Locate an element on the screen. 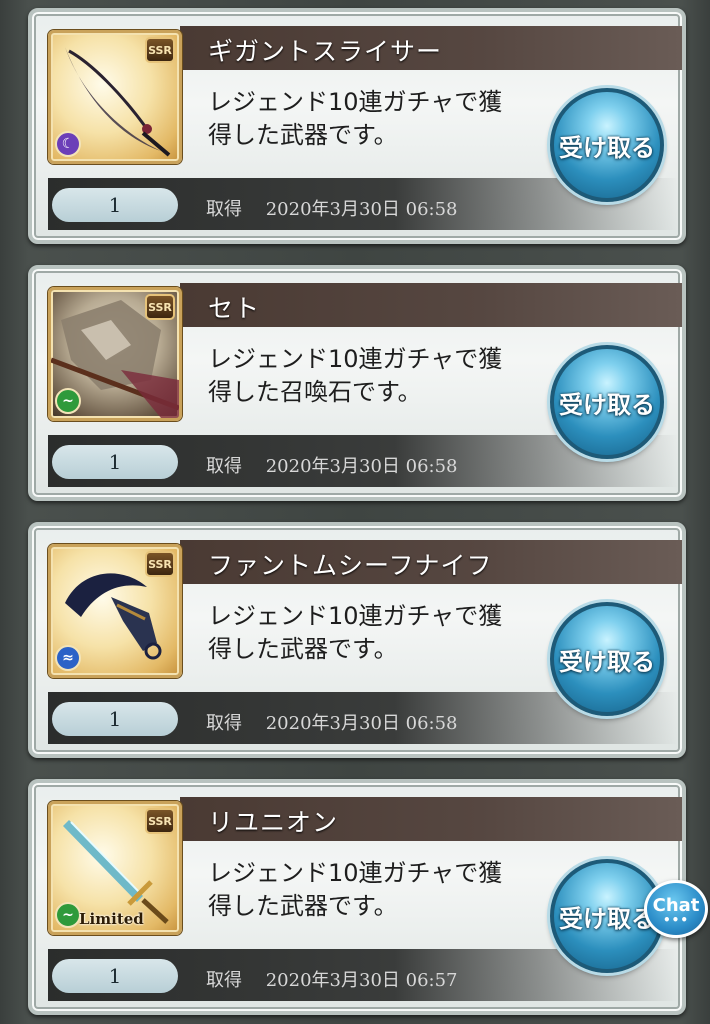 The image size is (710, 1024). item-name: ギガントスライサー is located at coordinates (325, 51).